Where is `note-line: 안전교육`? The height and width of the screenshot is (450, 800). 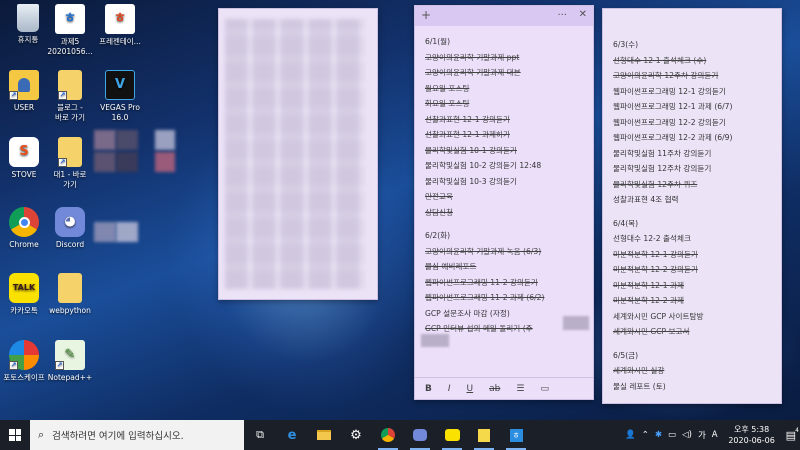
note-line: 안전교육 is located at coordinates (439, 196).